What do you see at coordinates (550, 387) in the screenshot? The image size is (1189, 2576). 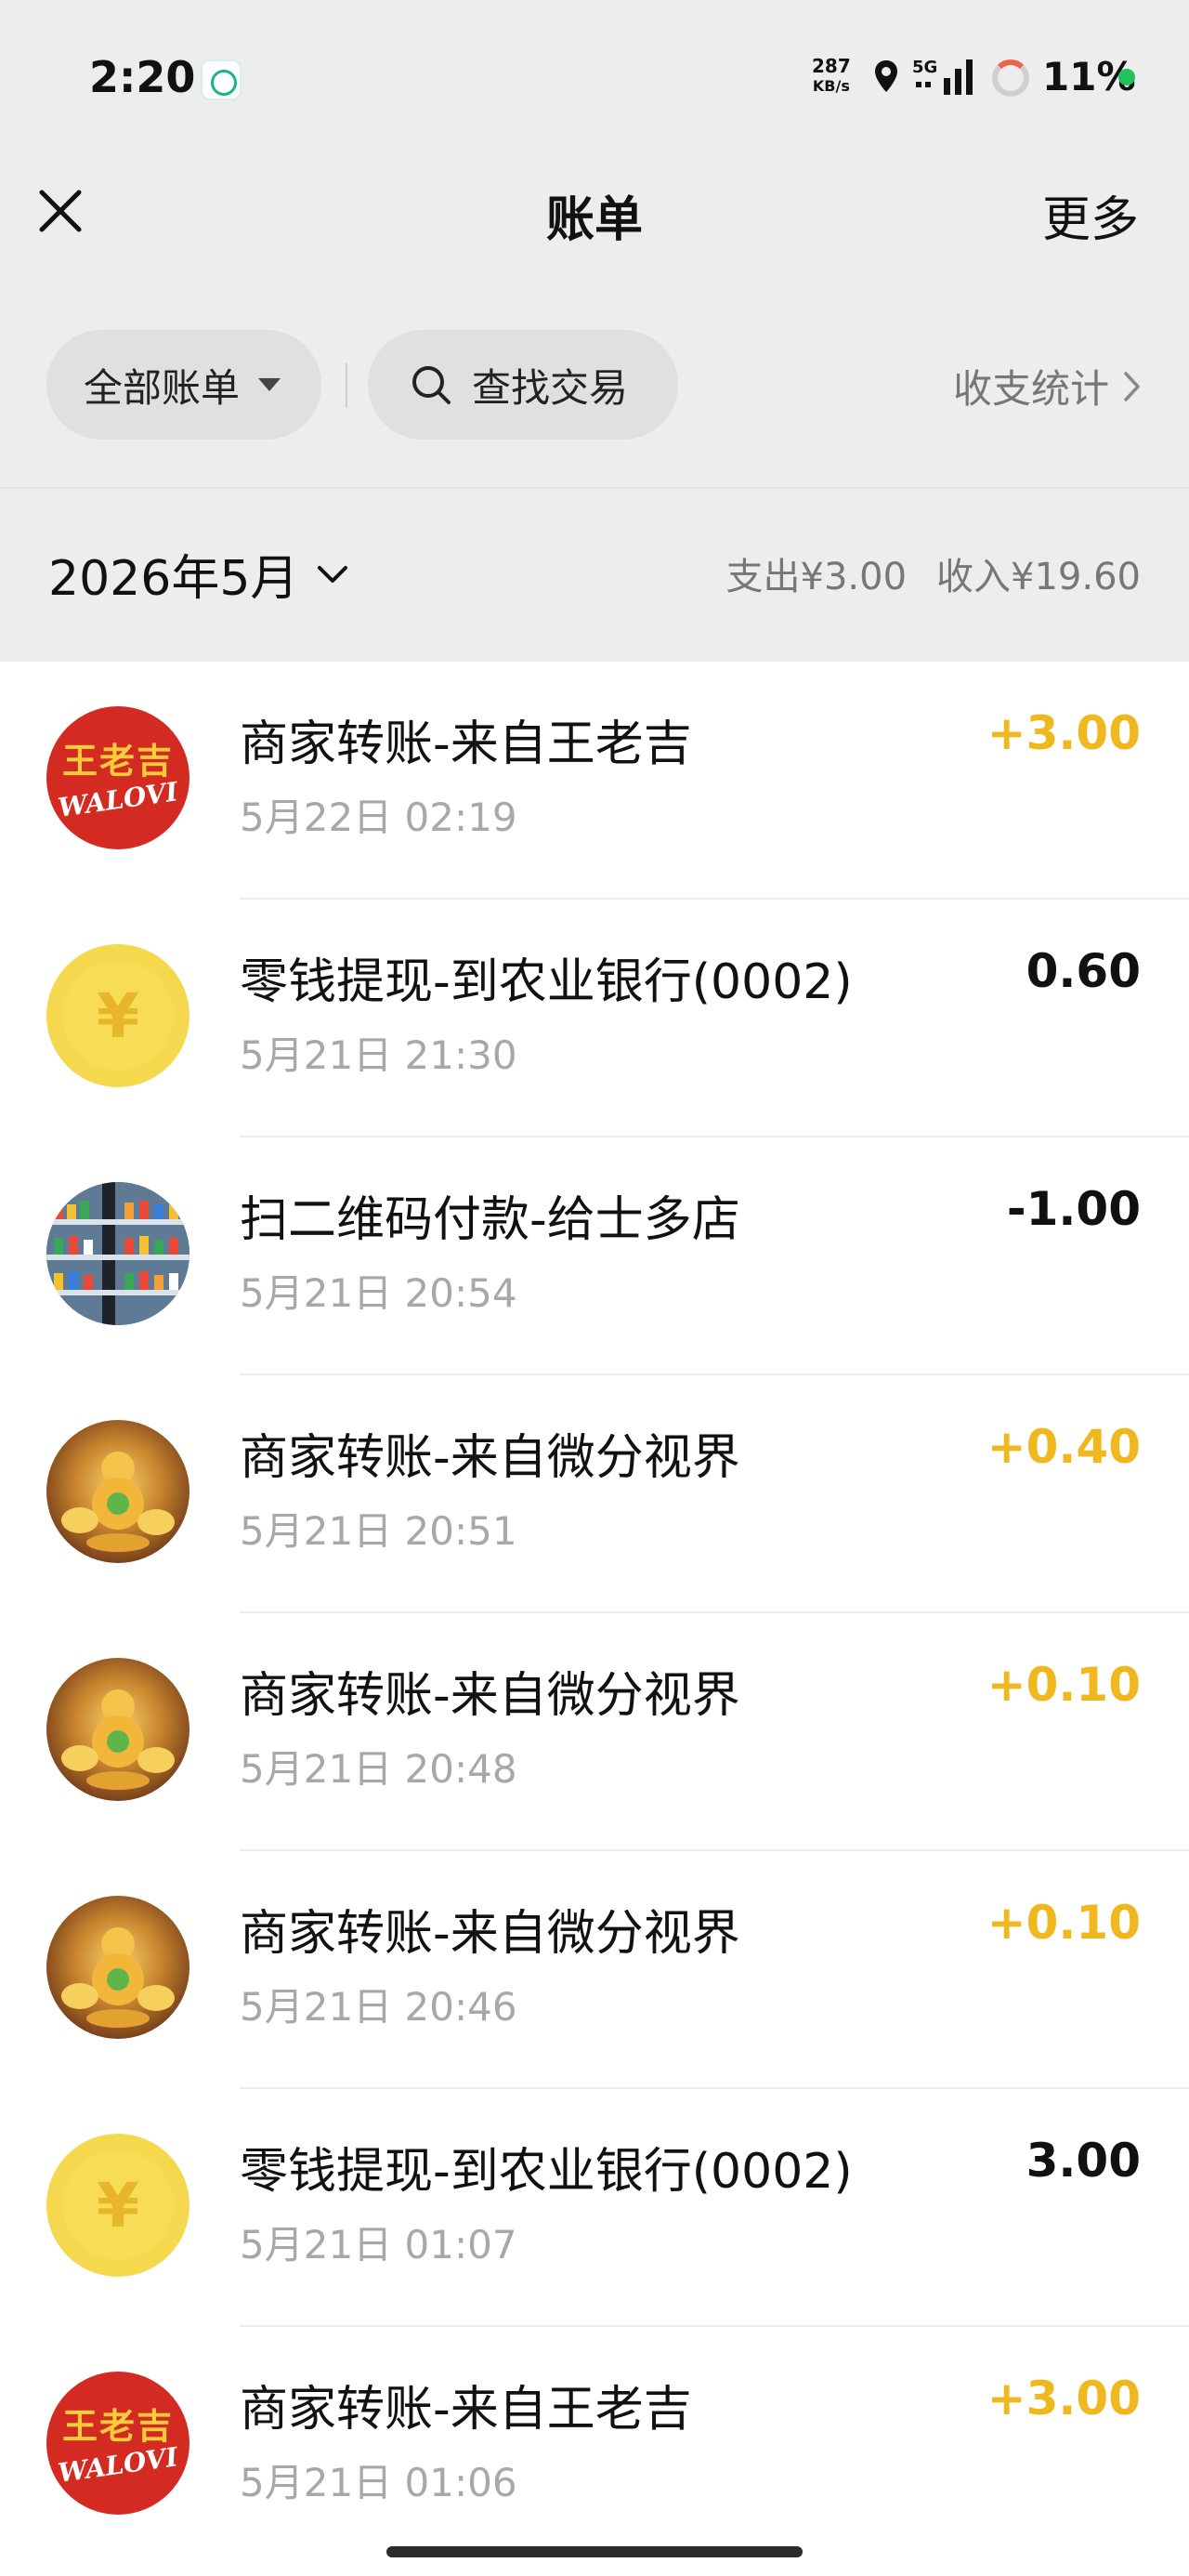 I see `search-transactions-label: 查找交易` at bounding box center [550, 387].